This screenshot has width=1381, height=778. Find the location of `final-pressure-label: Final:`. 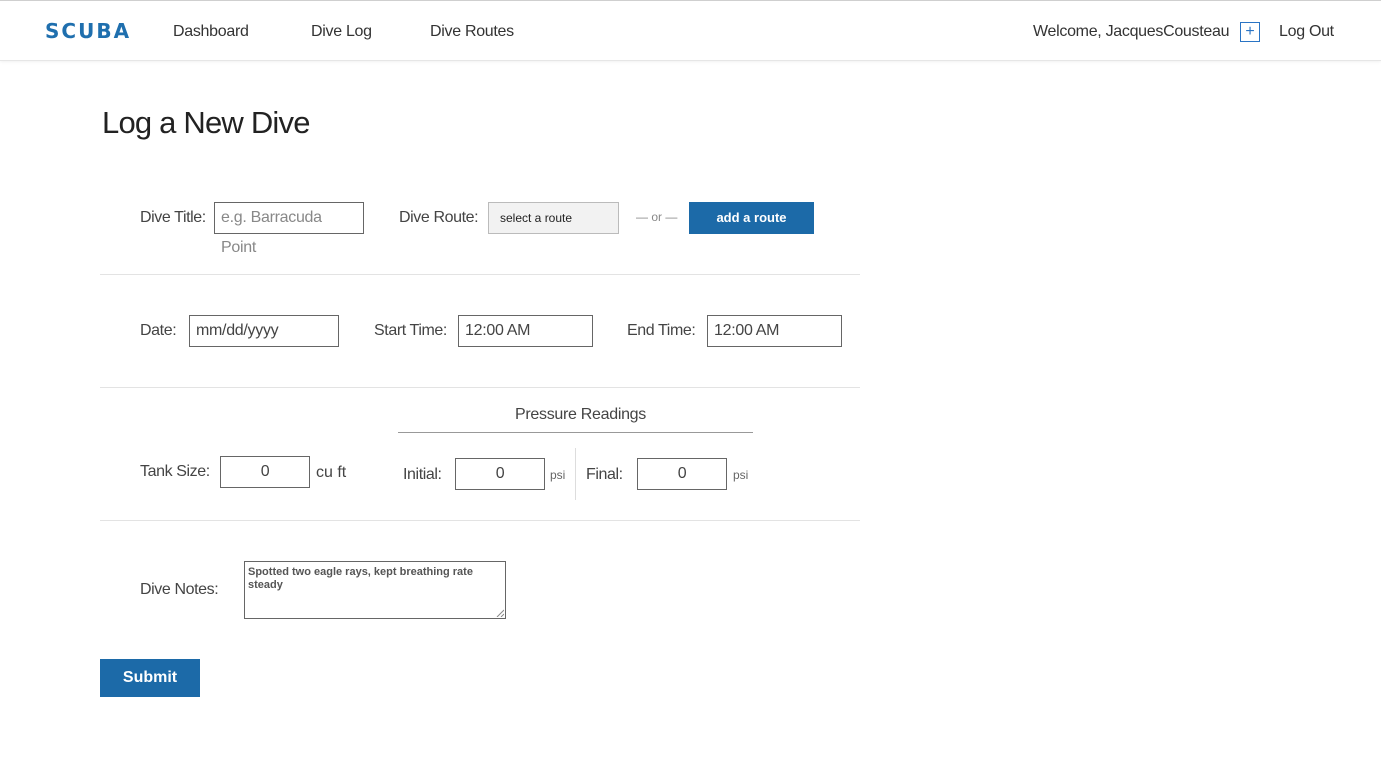

final-pressure-label: Final: is located at coordinates (604, 474).